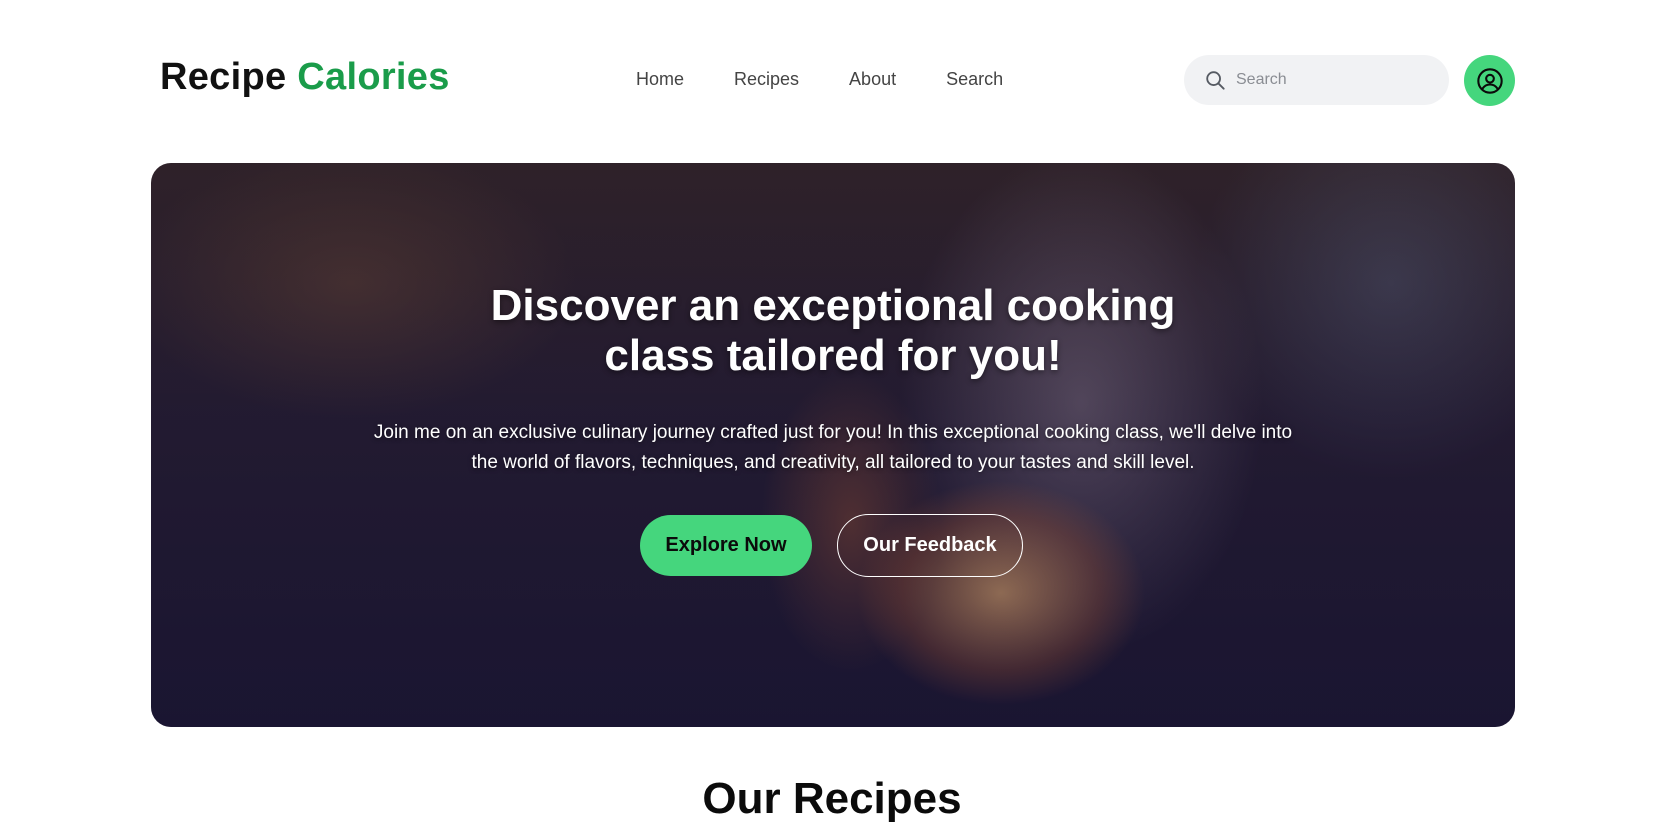 This screenshot has width=1653, height=831. What do you see at coordinates (223, 77) in the screenshot?
I see `logo-text-primary: Recipe` at bounding box center [223, 77].